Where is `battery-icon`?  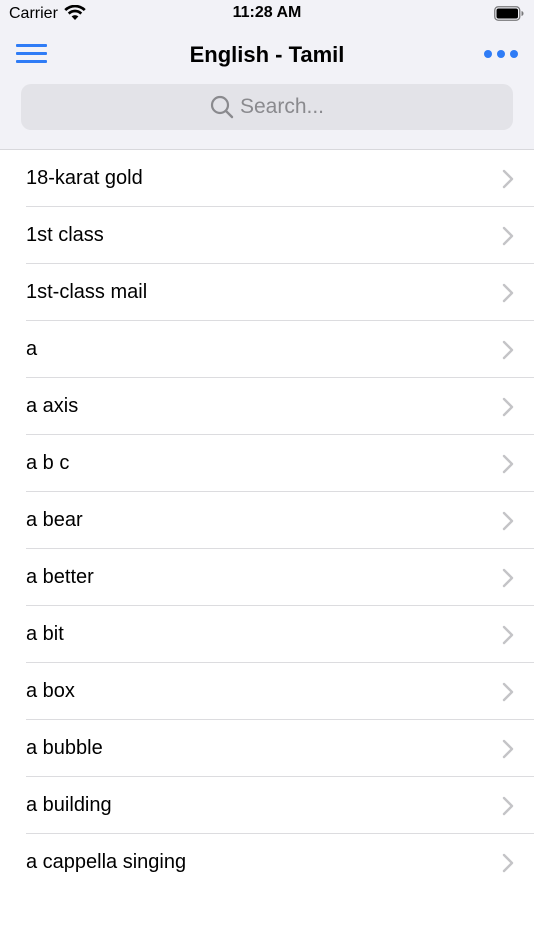 battery-icon is located at coordinates (509, 13).